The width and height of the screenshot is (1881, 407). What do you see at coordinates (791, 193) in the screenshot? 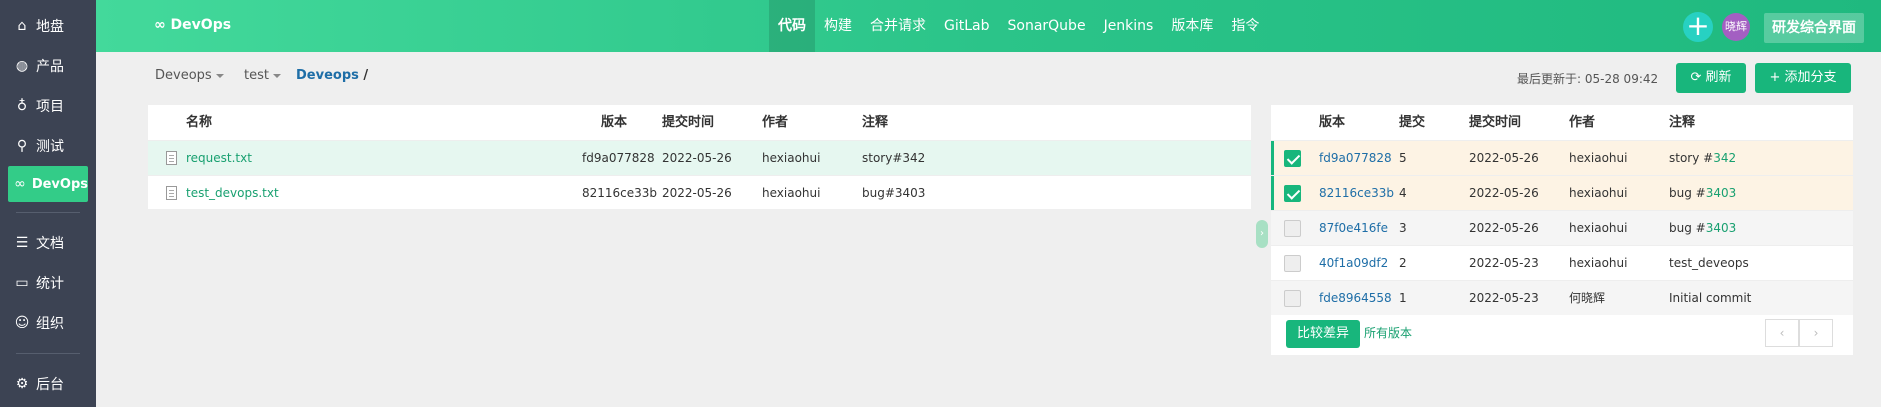
I see `file-author: hexiaohui` at bounding box center [791, 193].